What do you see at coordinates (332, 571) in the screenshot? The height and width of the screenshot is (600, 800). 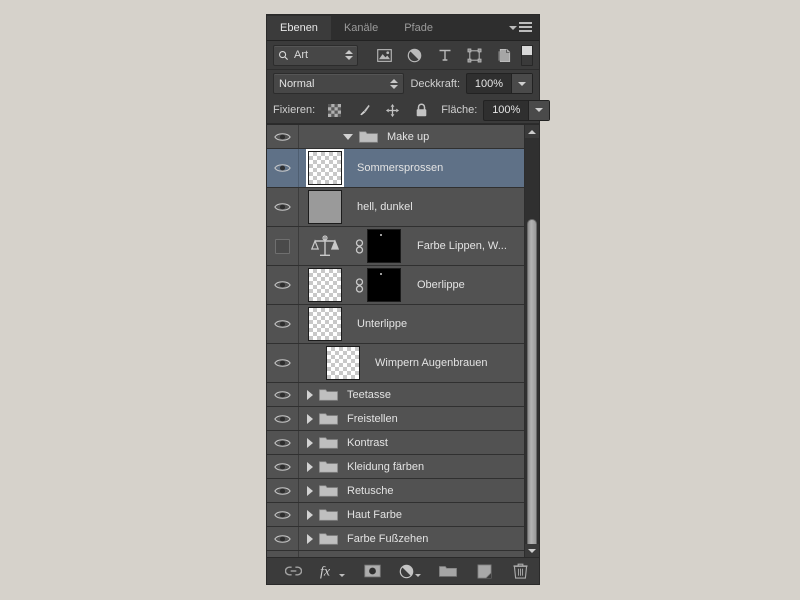 I see `layer-style-fx-icon: fx` at bounding box center [332, 571].